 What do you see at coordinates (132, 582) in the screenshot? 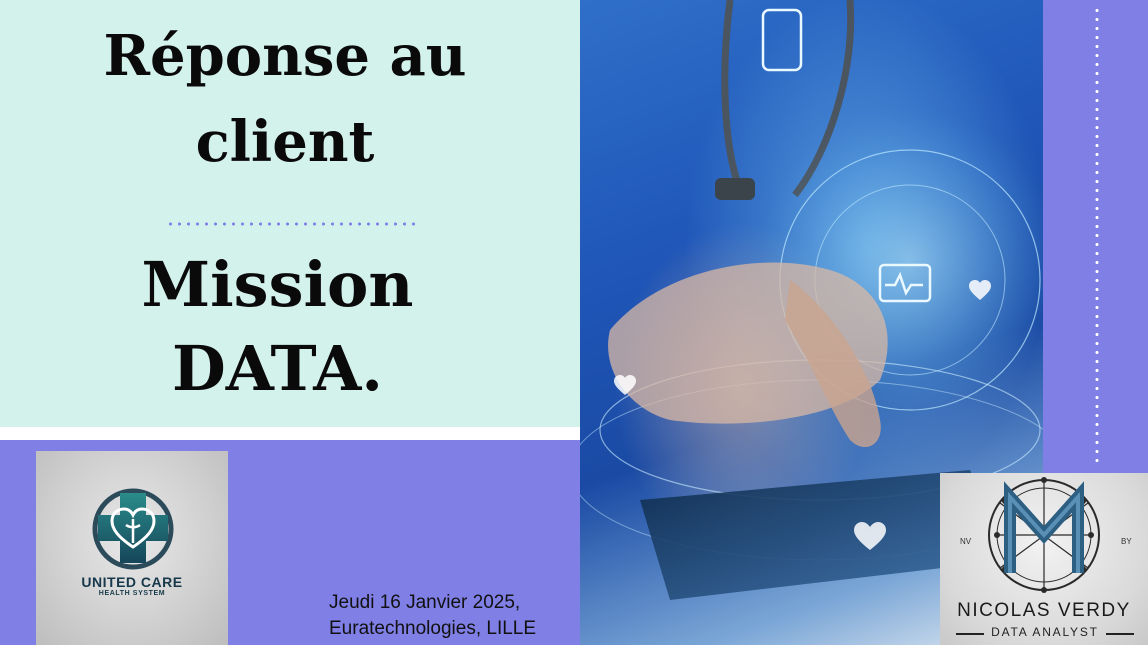
I see `client-brand-name: UNITED CARE` at bounding box center [132, 582].